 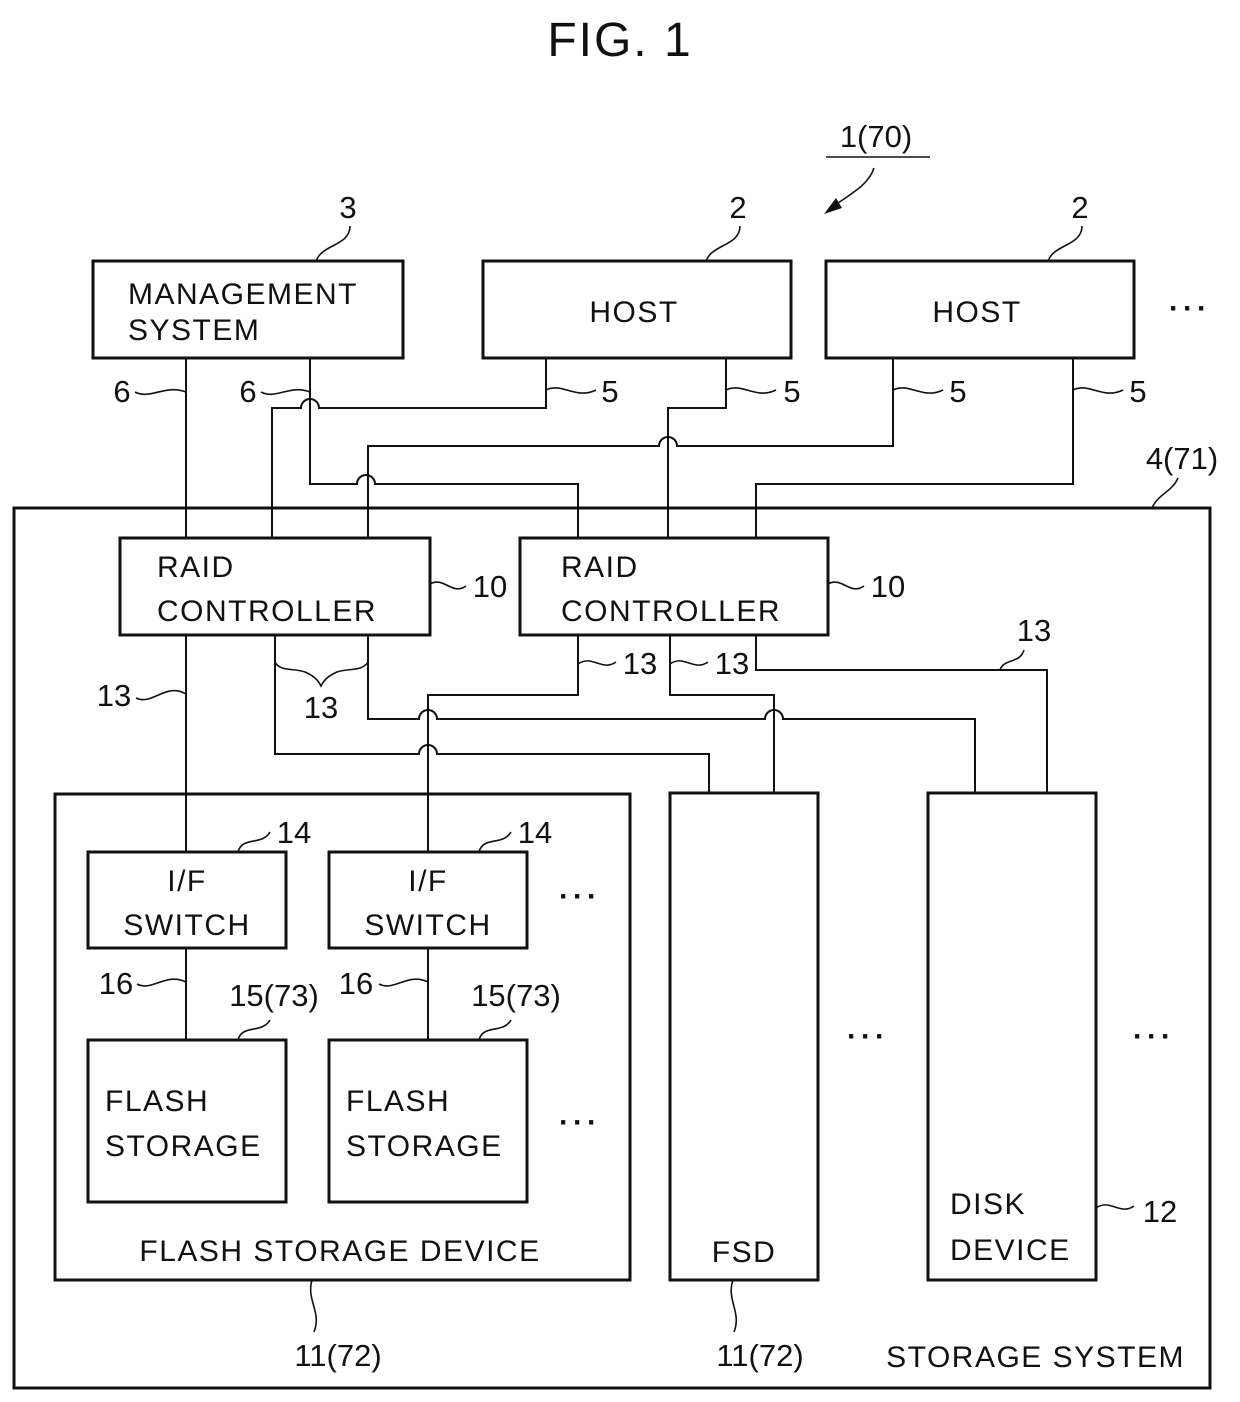 What do you see at coordinates (1160, 1211) in the screenshot?
I see `disk-device-ref: 12` at bounding box center [1160, 1211].